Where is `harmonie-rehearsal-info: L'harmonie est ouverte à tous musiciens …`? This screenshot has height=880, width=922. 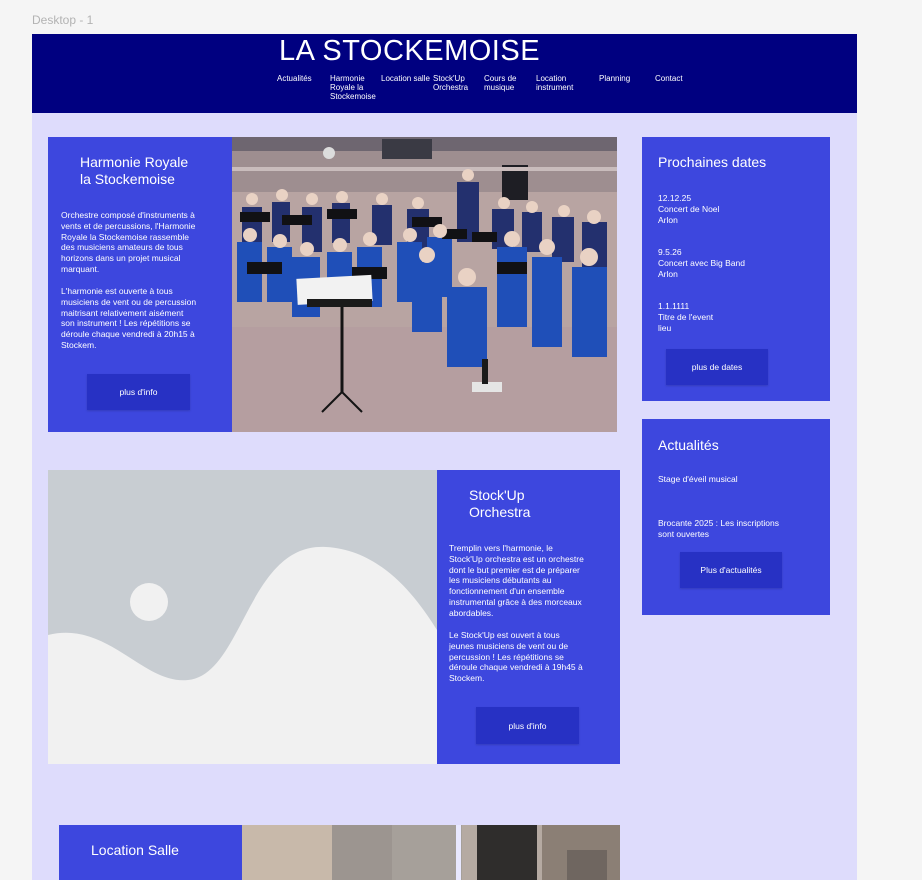
harmonie-rehearsal-info: L'harmonie est ouverte à tous musiciens … is located at coordinates (129, 318).